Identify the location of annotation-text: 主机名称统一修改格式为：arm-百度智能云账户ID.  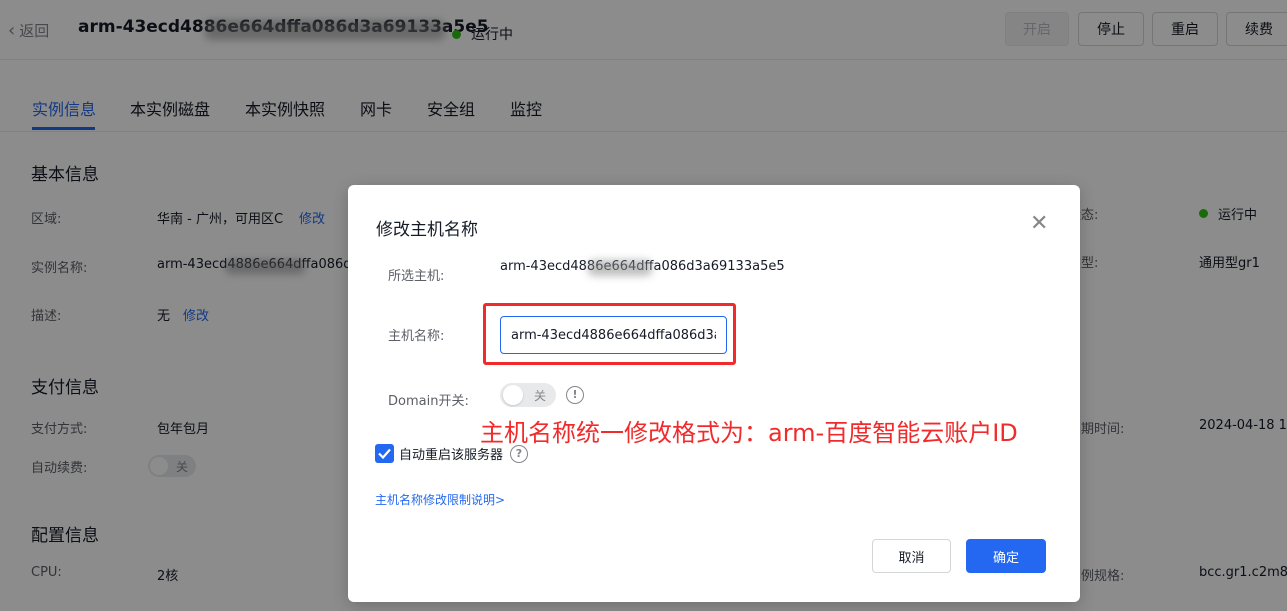
(749, 433).